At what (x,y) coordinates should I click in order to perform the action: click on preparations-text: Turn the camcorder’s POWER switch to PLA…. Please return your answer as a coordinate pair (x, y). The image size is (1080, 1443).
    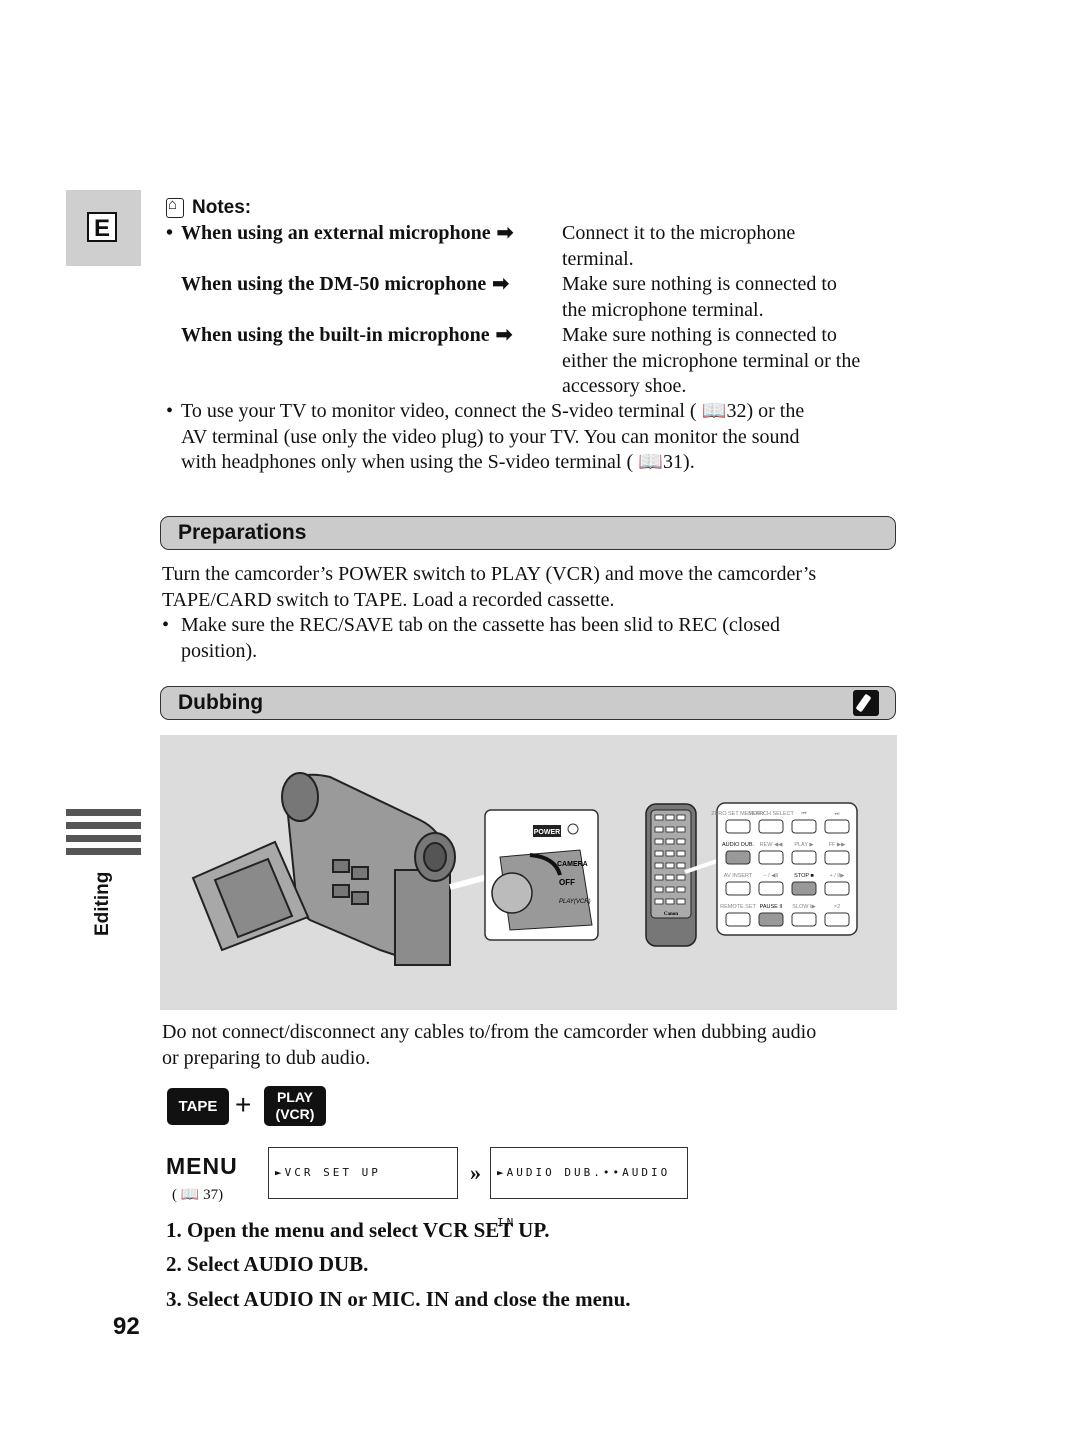
    Looking at the image, I should click on (532, 613).